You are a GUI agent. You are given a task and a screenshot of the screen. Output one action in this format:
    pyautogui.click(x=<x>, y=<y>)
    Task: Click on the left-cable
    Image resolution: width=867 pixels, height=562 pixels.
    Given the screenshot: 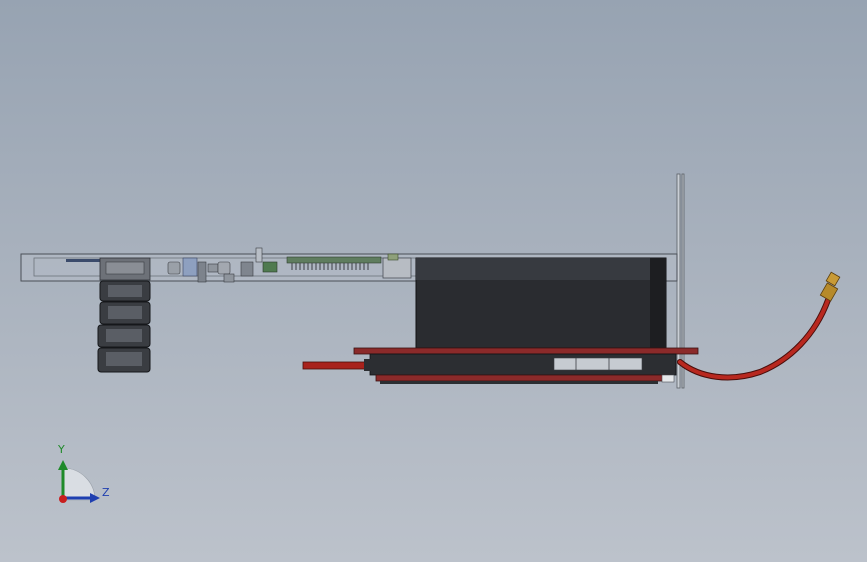 What is the action you would take?
    pyautogui.click(x=338, y=365)
    